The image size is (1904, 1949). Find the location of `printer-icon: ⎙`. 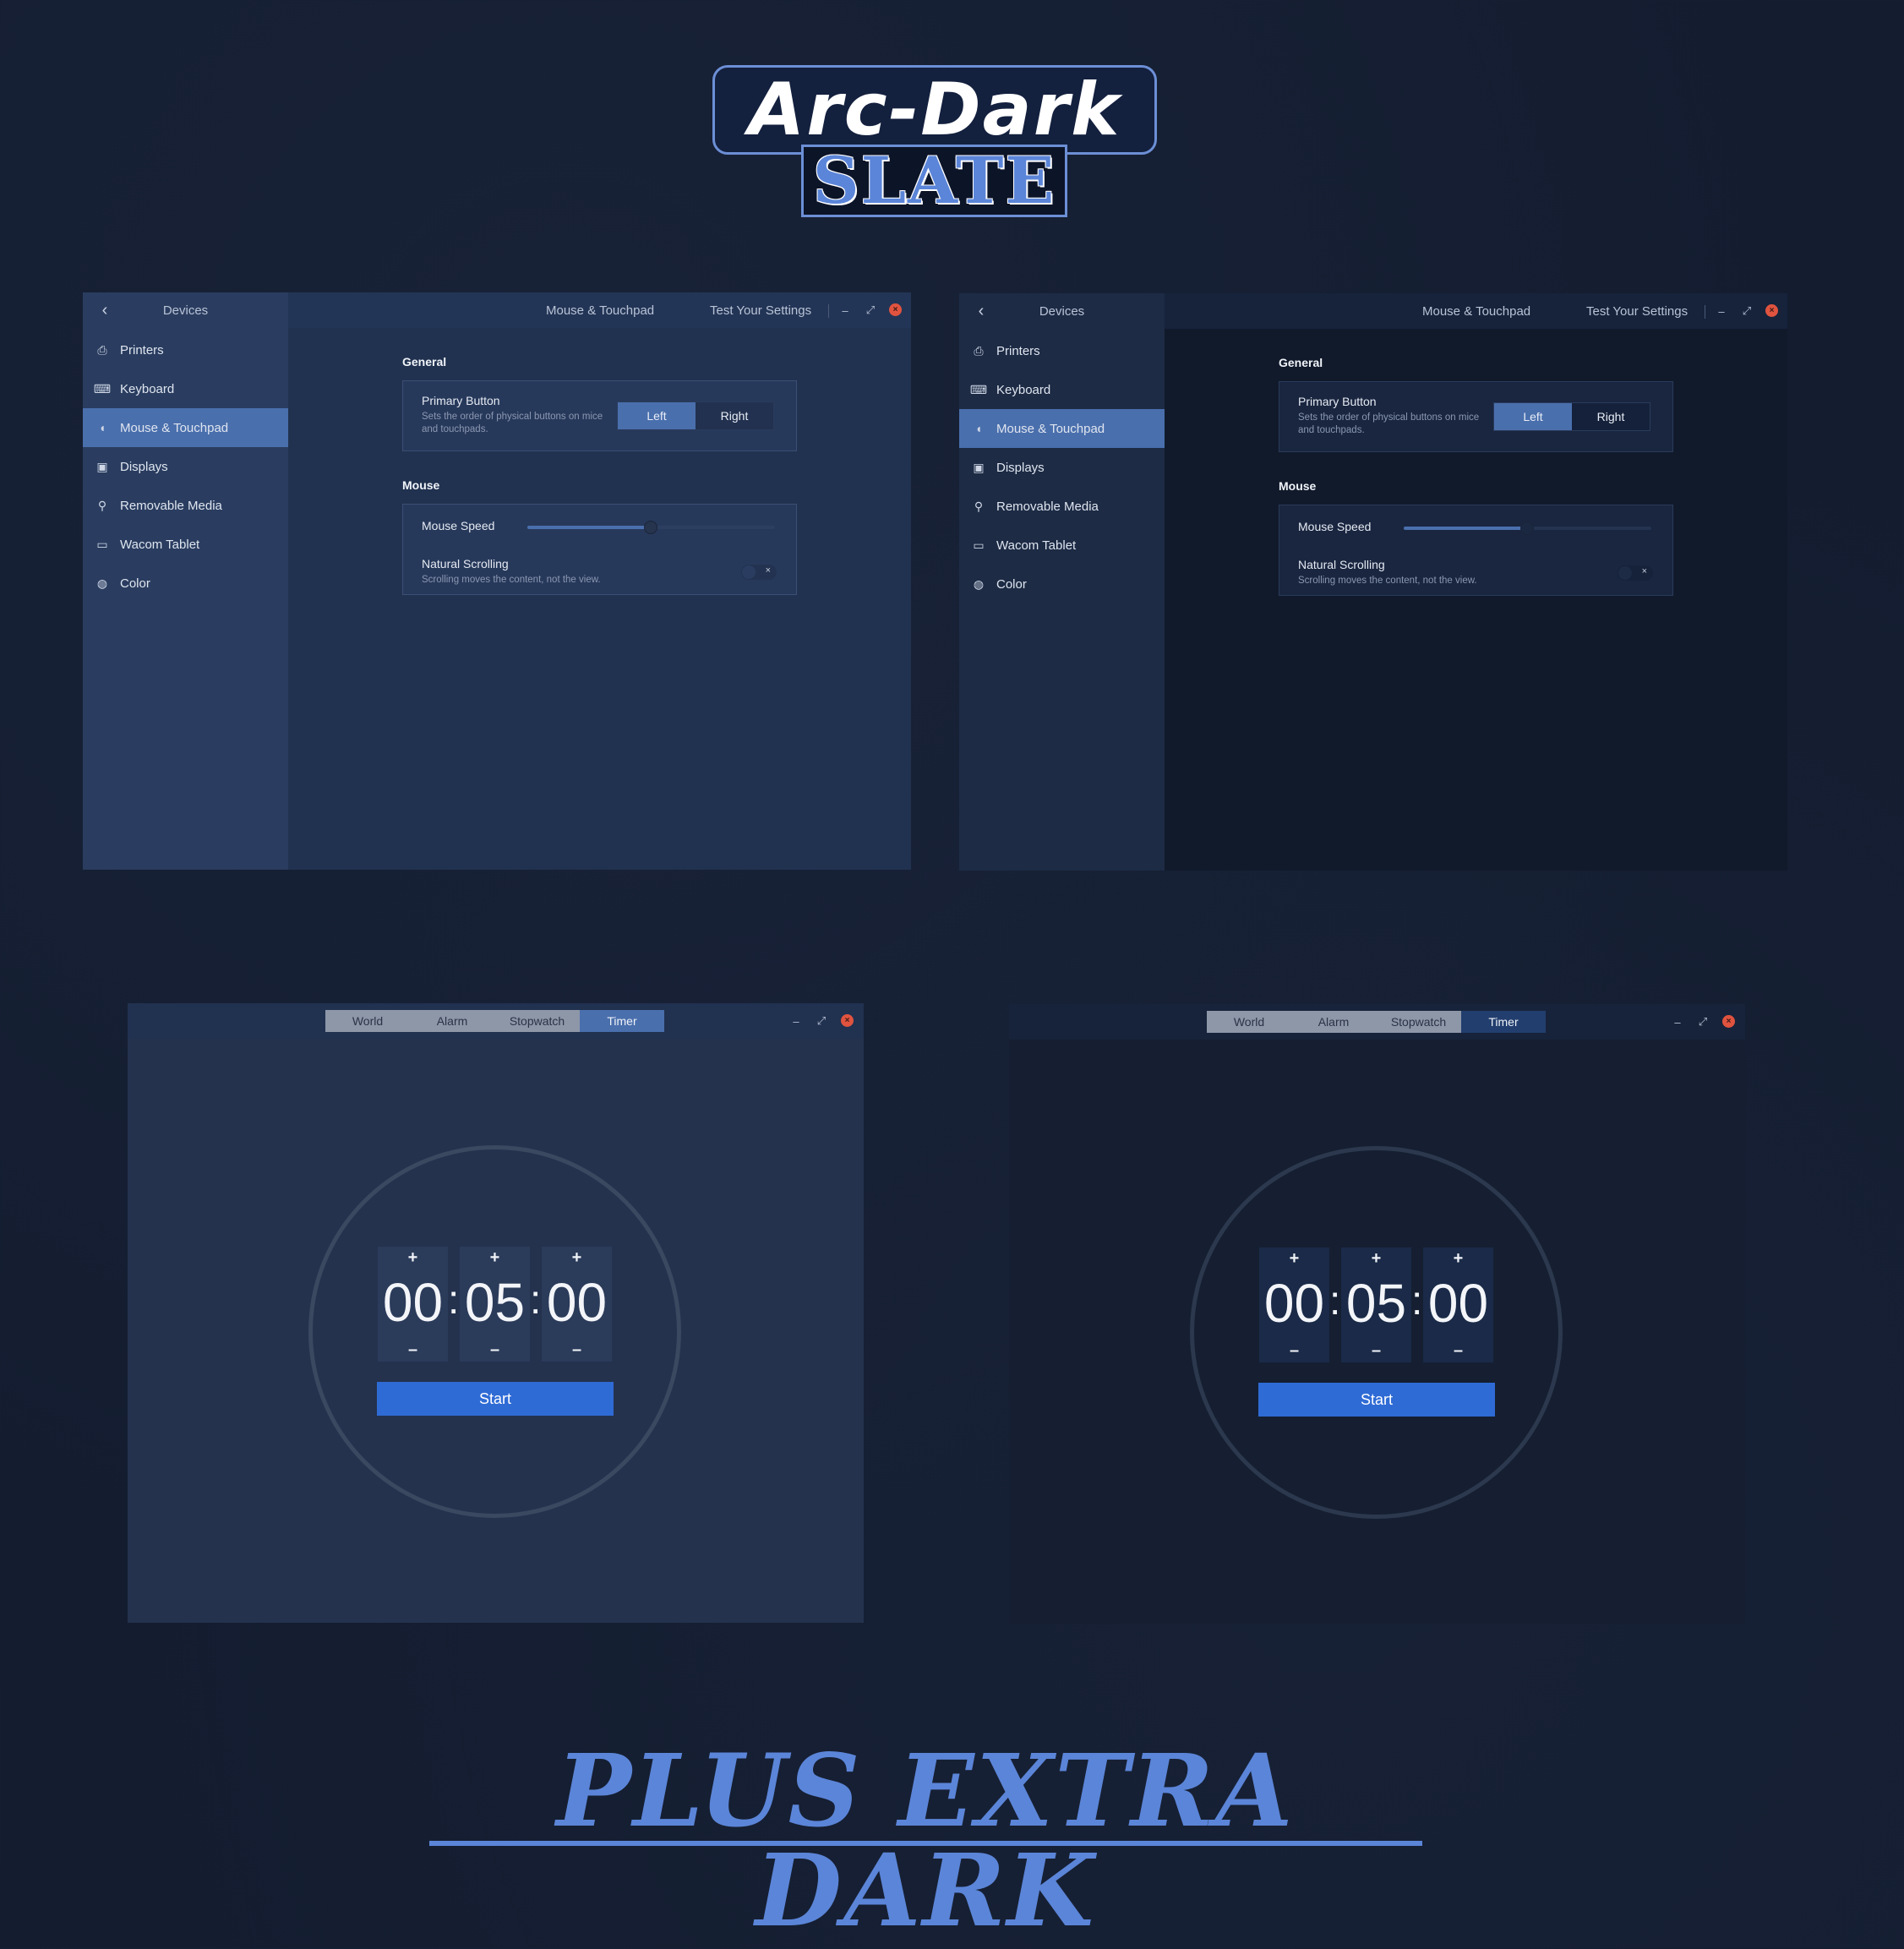

printer-icon: ⎙ is located at coordinates (979, 350).